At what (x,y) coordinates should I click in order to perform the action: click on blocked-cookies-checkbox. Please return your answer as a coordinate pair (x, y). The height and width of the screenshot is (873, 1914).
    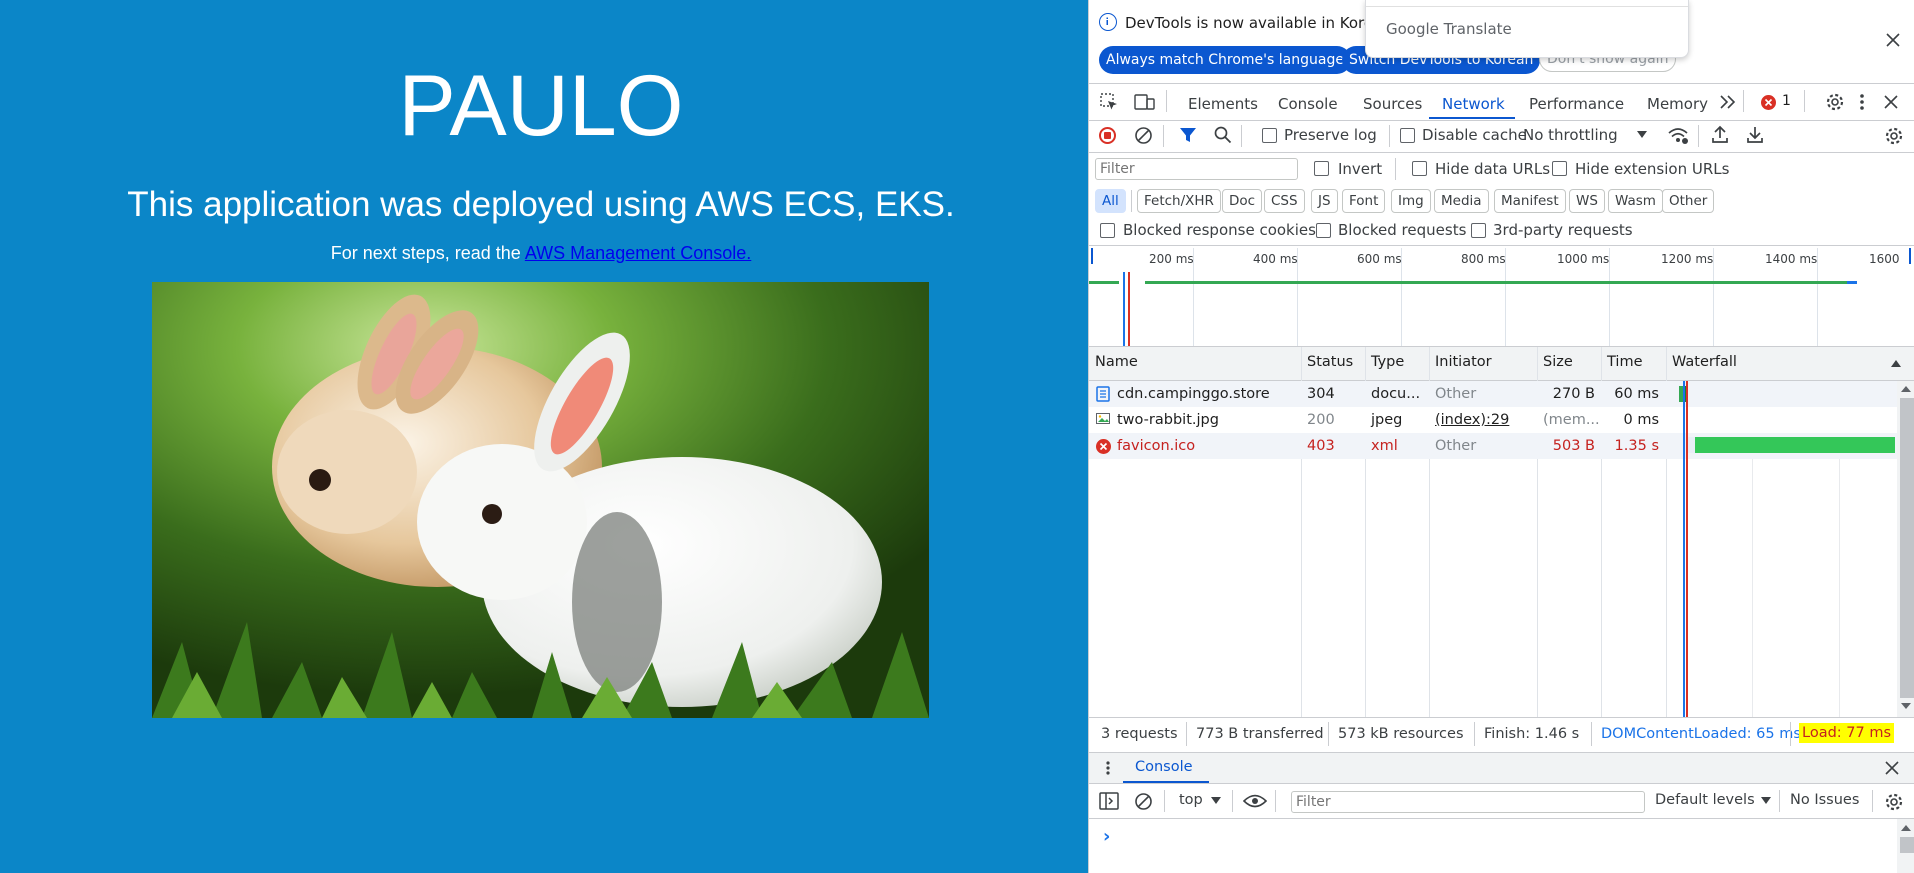
    Looking at the image, I should click on (1107, 230).